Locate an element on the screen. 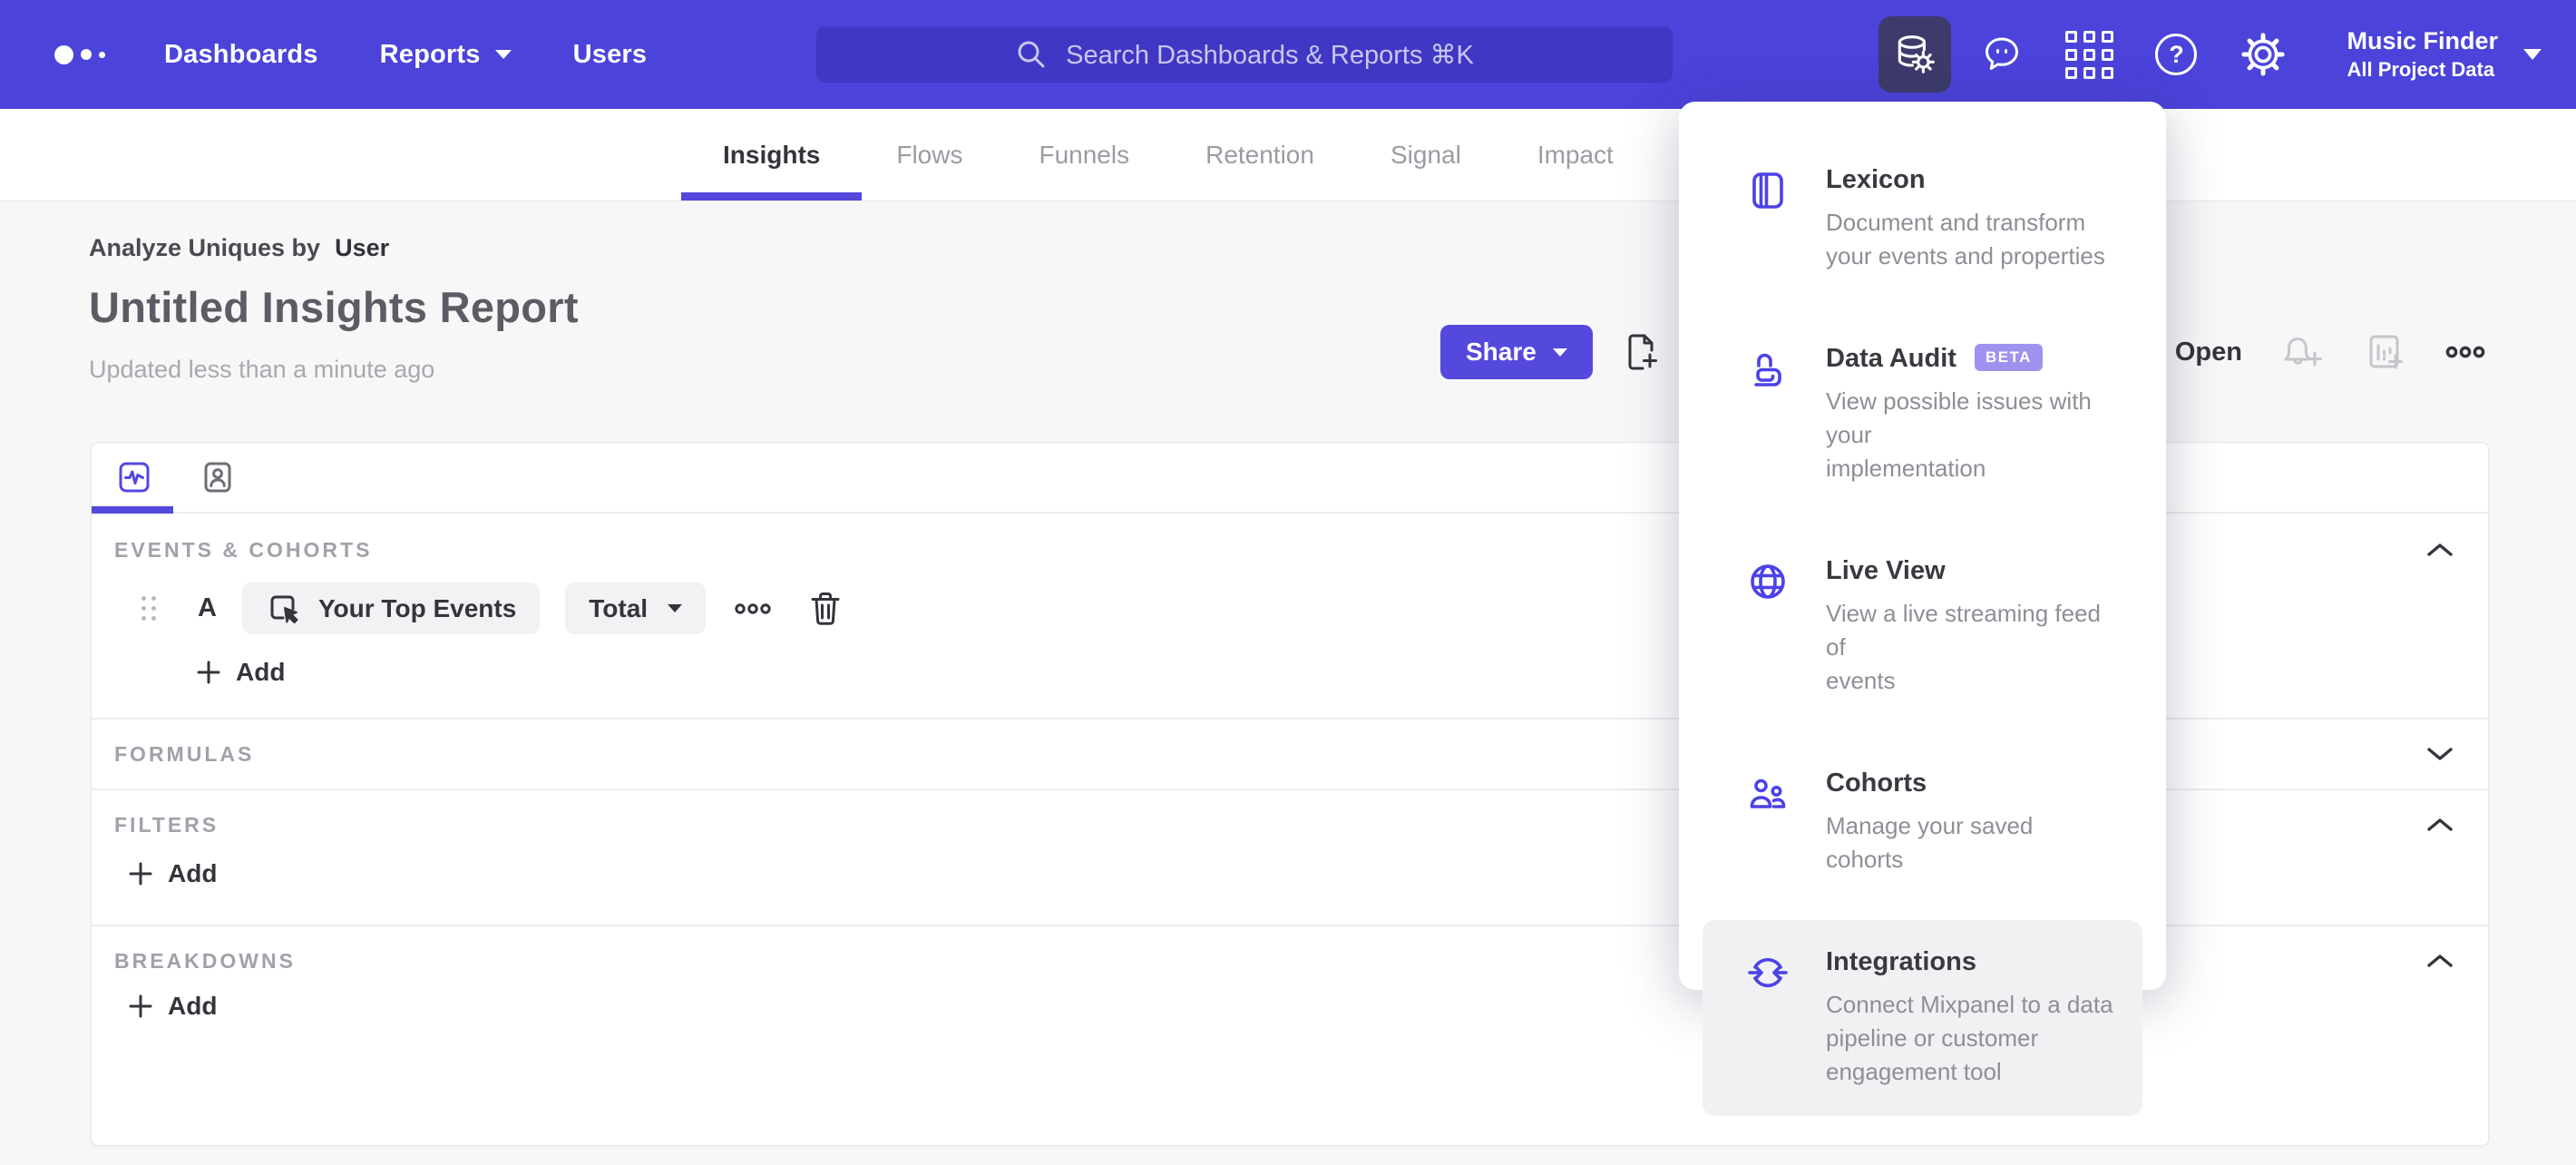  beta-badge: BETA is located at coordinates (2008, 357).